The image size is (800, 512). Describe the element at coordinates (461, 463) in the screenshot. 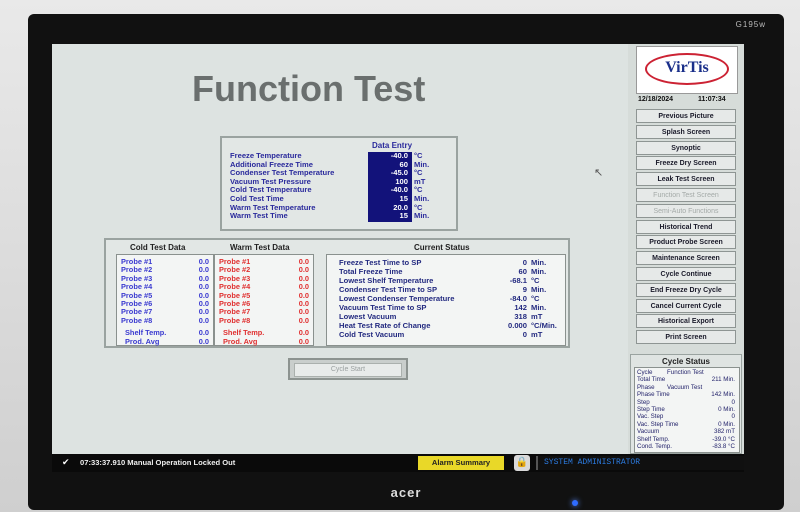

I see `alarm-summary-button: Alarm Summary` at that location.